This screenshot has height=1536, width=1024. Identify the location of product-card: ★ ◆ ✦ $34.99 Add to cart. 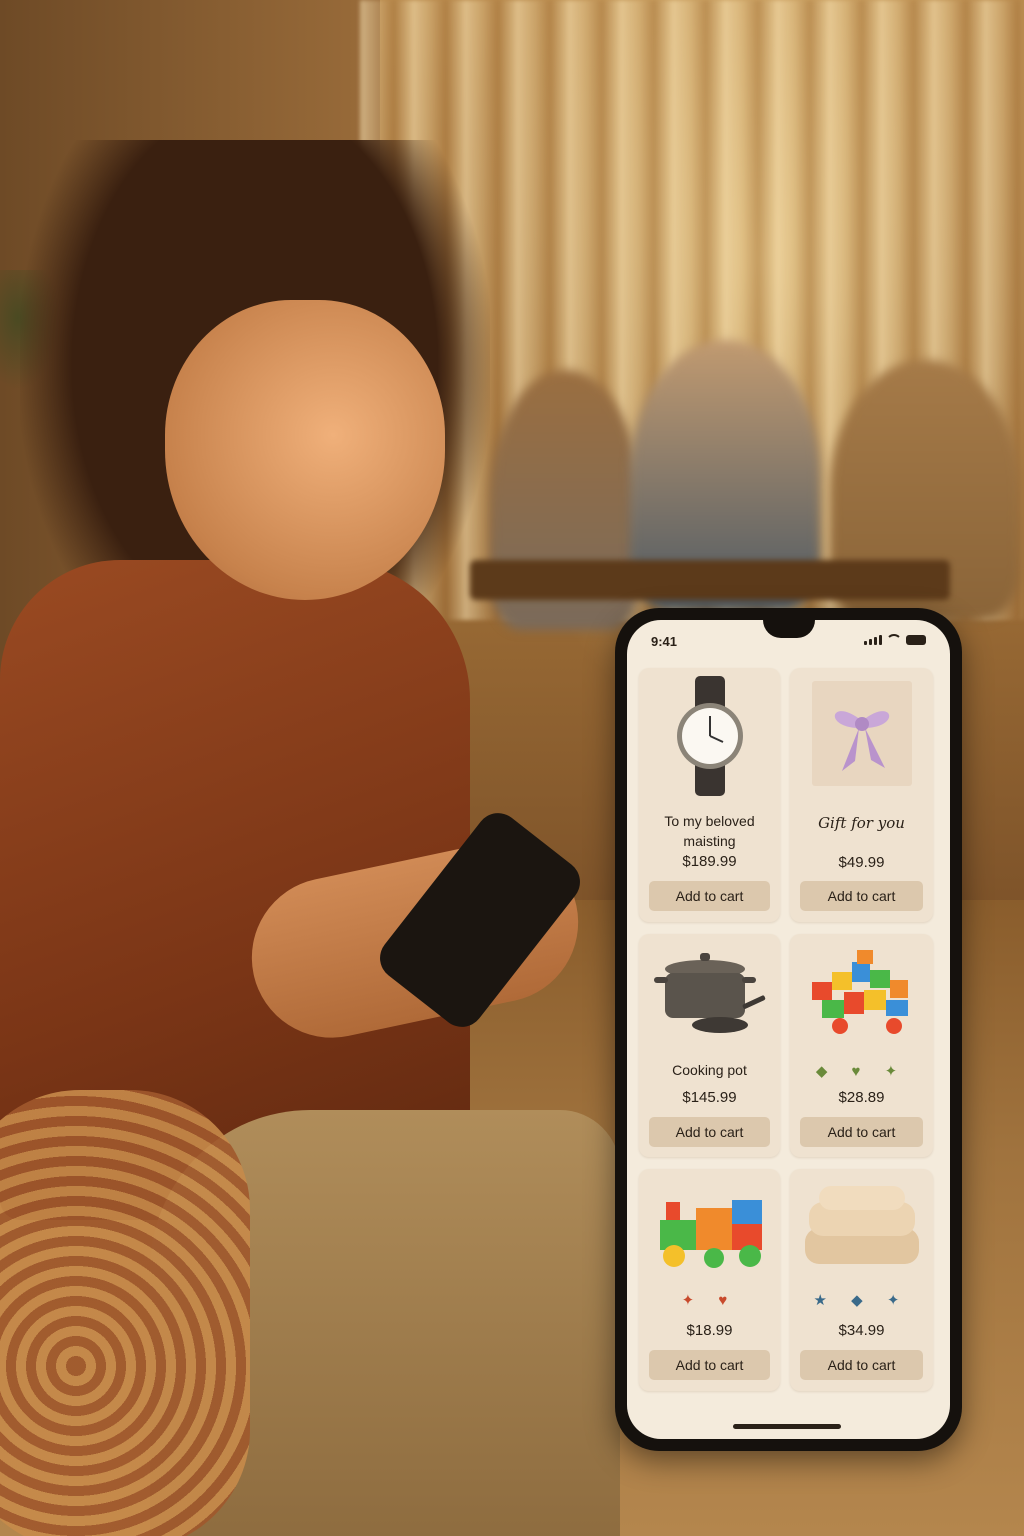
(861, 1280).